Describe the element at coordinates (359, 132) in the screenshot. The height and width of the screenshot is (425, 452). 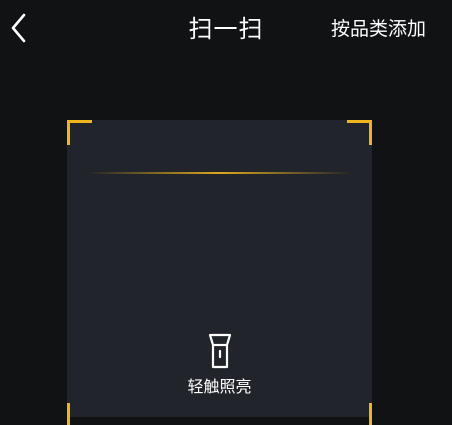
I see `frame-corner-top-right` at that location.